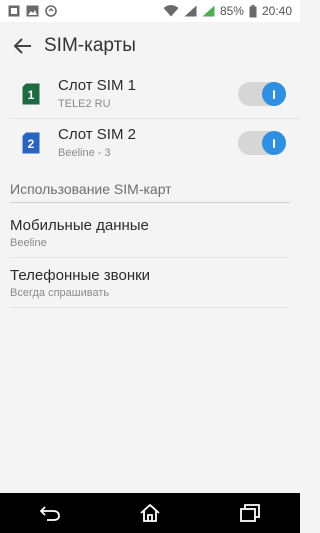 The height and width of the screenshot is (533, 320). Describe the element at coordinates (84, 153) in the screenshot. I see `sim-slot-2-carrier: Beeline - 3` at that location.